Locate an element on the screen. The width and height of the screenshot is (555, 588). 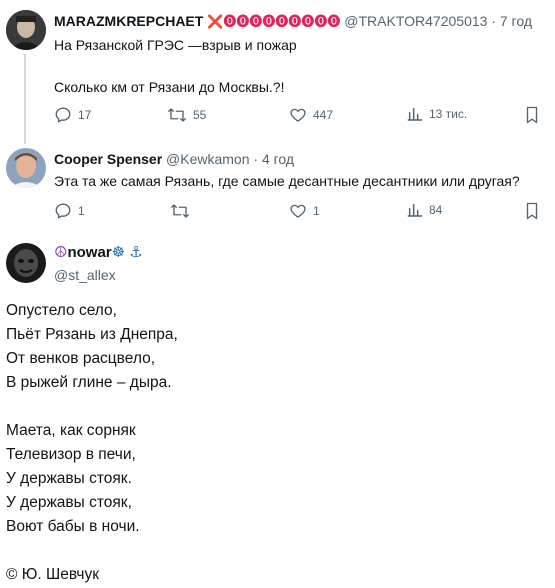
views-button: 13 тис. is located at coordinates (437, 114).